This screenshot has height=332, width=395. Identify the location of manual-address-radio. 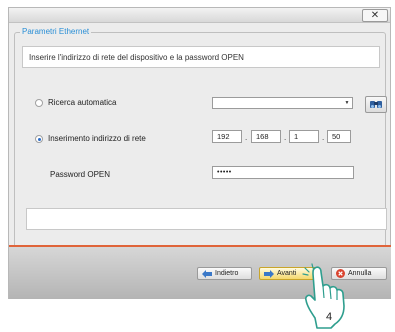
(39, 139).